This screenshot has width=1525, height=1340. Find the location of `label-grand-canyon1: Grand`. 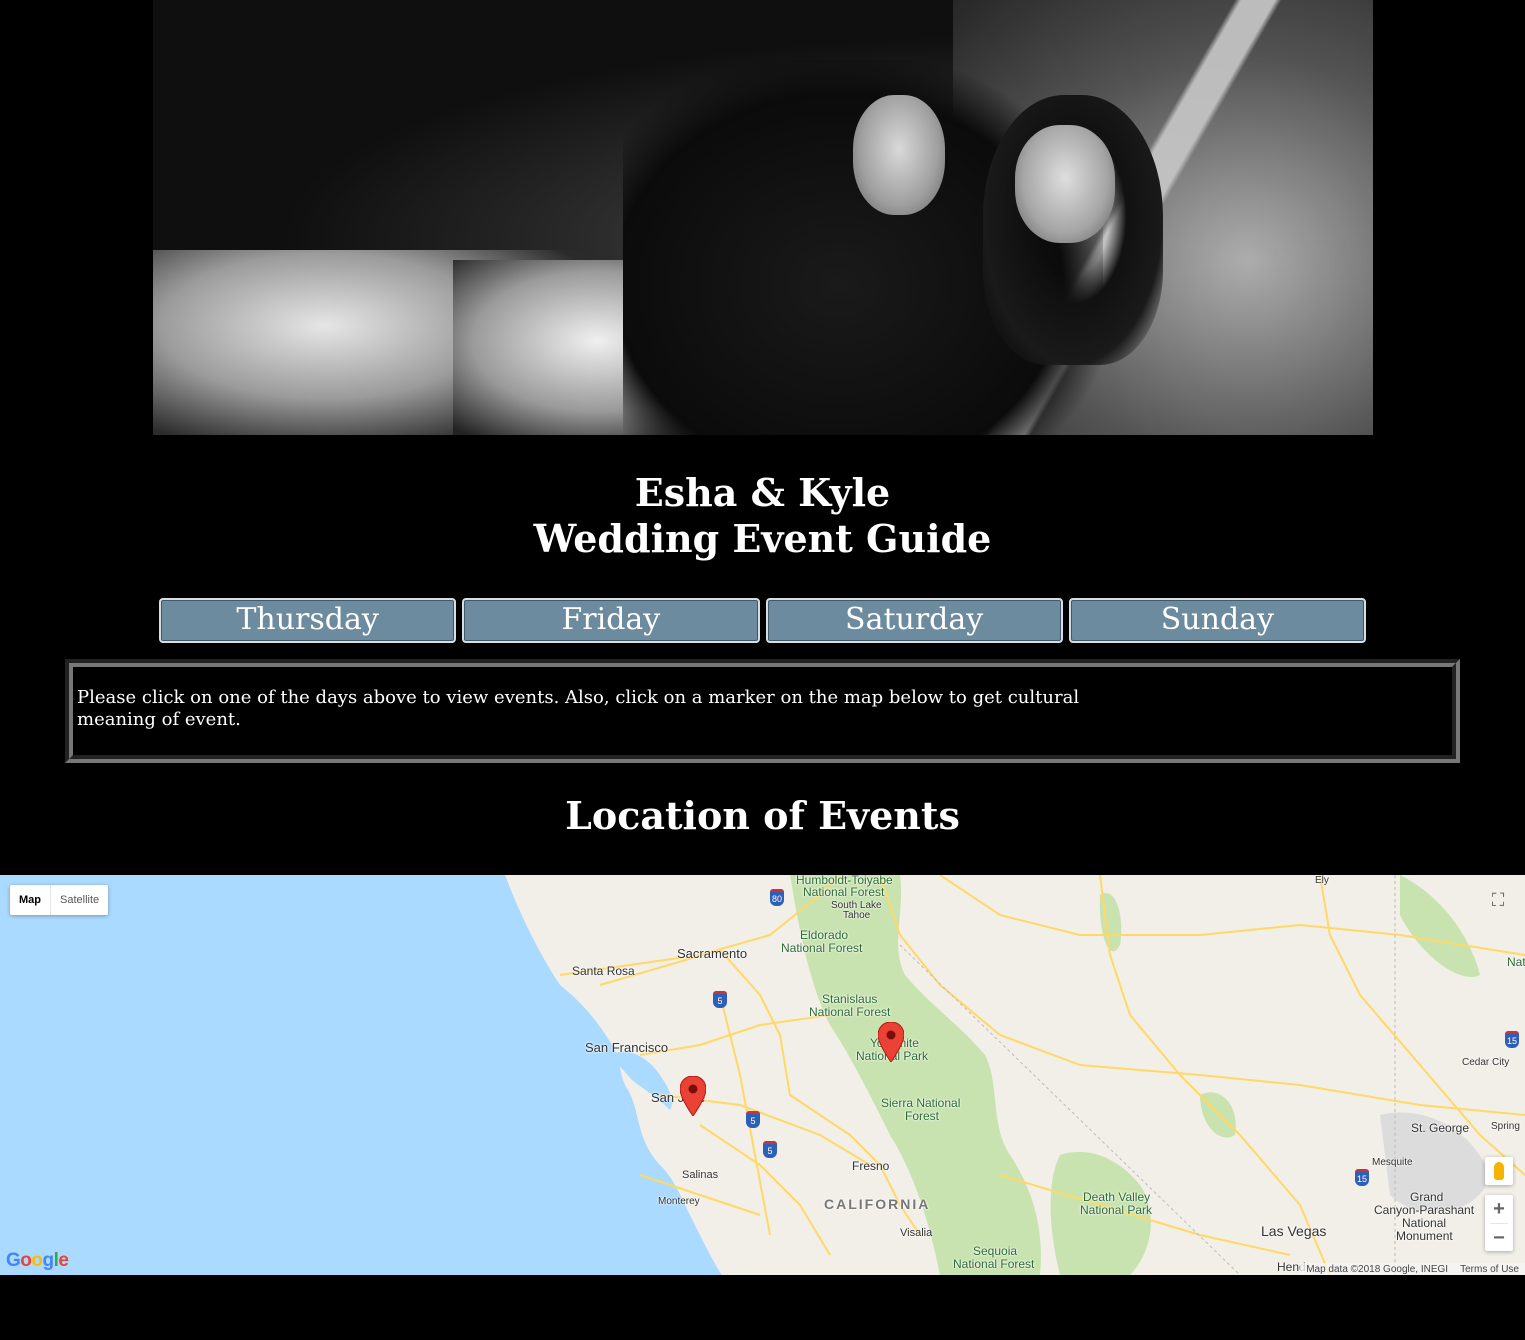

label-grand-canyon1: Grand is located at coordinates (1427, 1197).